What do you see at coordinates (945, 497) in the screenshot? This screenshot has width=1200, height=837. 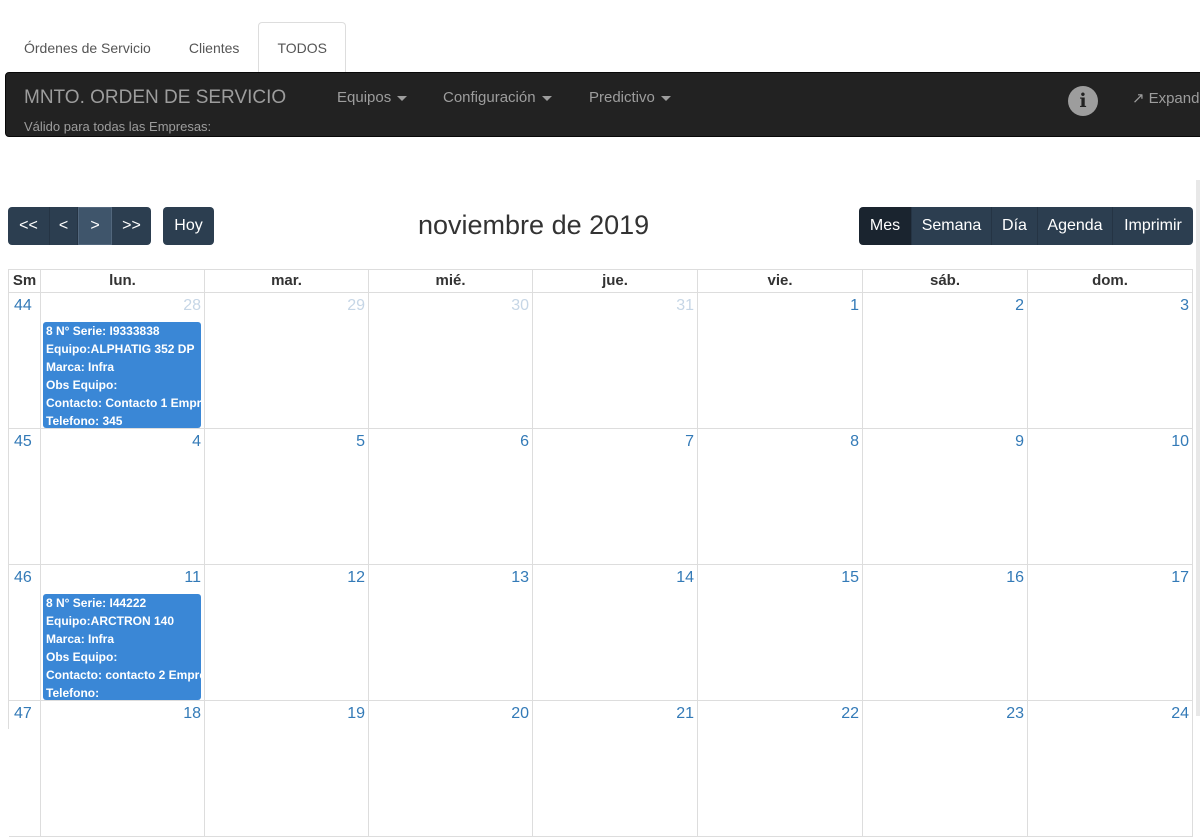 I see `day-cell: 9` at bounding box center [945, 497].